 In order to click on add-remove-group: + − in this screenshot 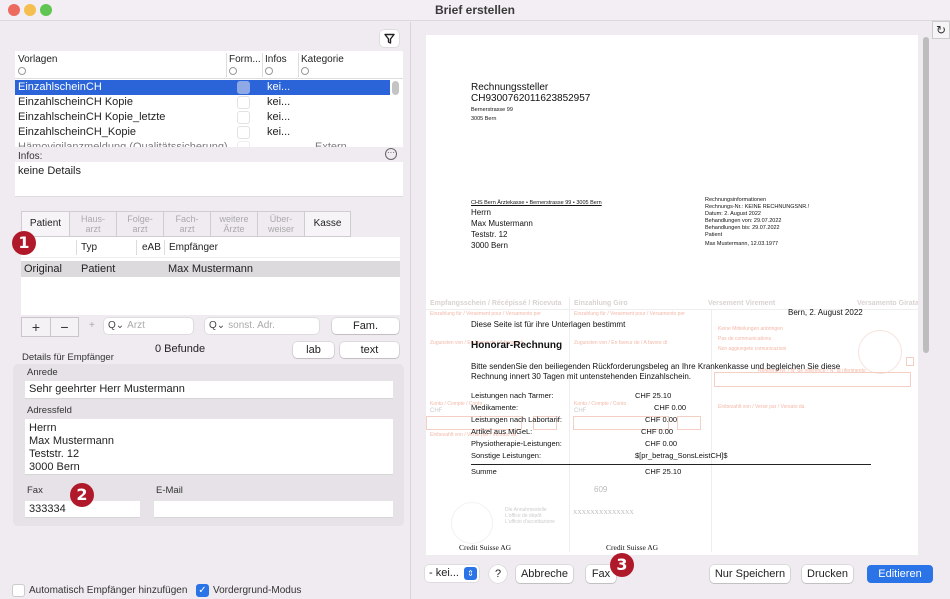, I will do `click(50, 327)`.